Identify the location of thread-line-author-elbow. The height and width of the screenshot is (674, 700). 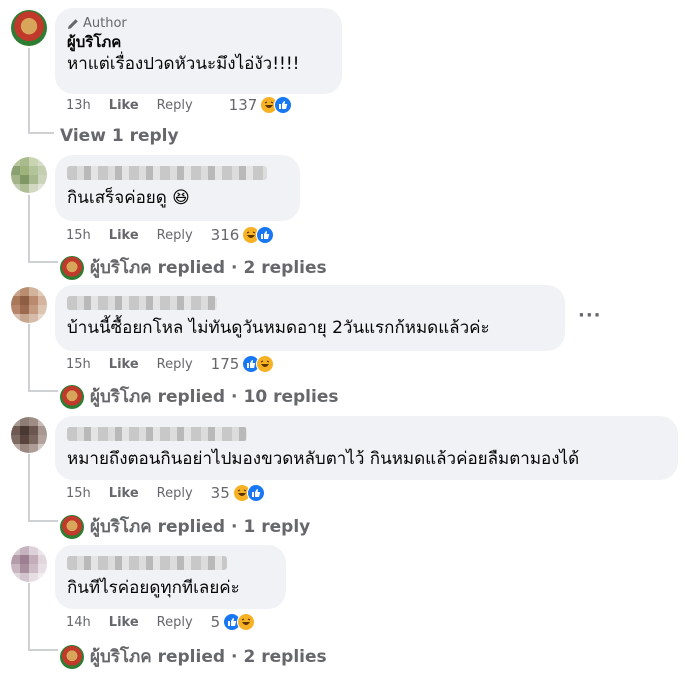
(41, 133).